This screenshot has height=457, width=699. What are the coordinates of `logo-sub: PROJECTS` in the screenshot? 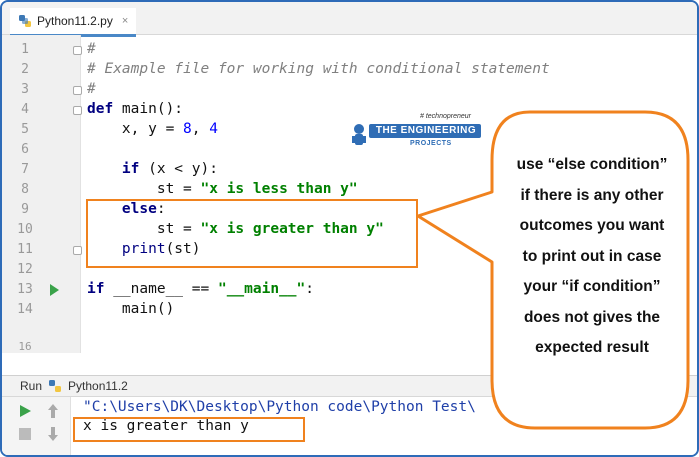 It's located at (431, 143).